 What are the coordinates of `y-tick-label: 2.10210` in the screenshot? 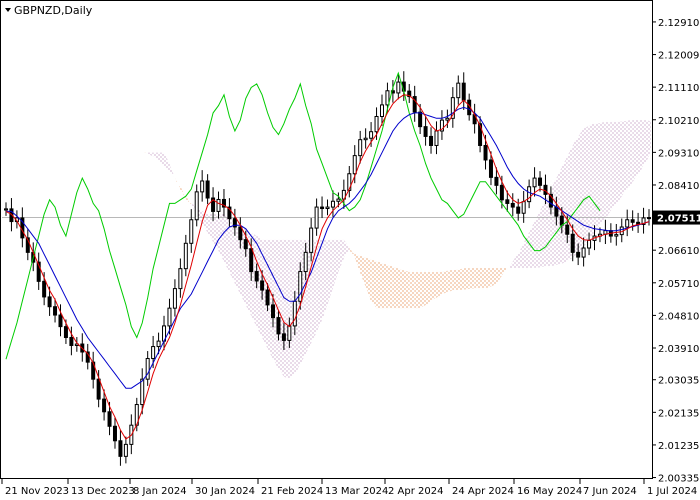 It's located at (678, 121).